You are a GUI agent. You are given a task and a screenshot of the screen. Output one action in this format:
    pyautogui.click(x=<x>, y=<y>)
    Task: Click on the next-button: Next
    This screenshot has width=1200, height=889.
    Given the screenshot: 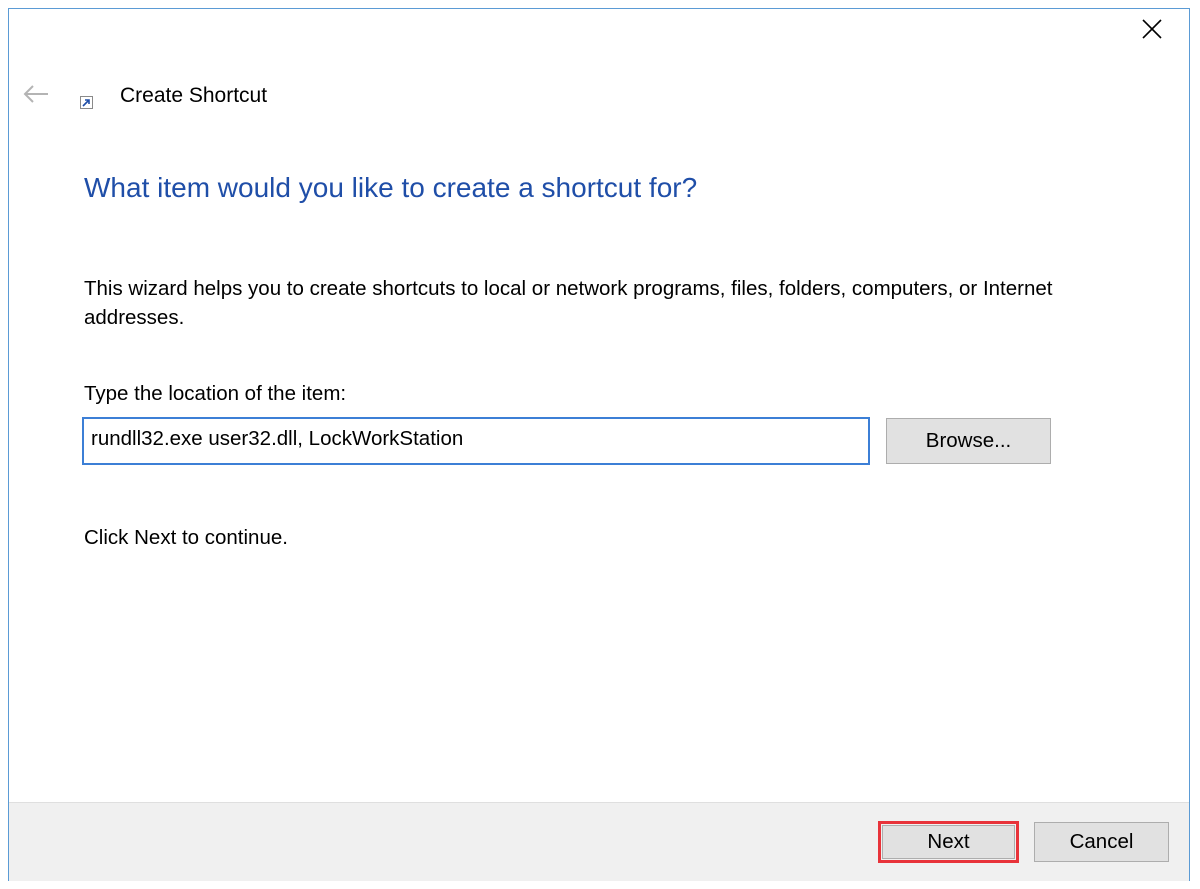 What is the action you would take?
    pyautogui.click(x=948, y=842)
    